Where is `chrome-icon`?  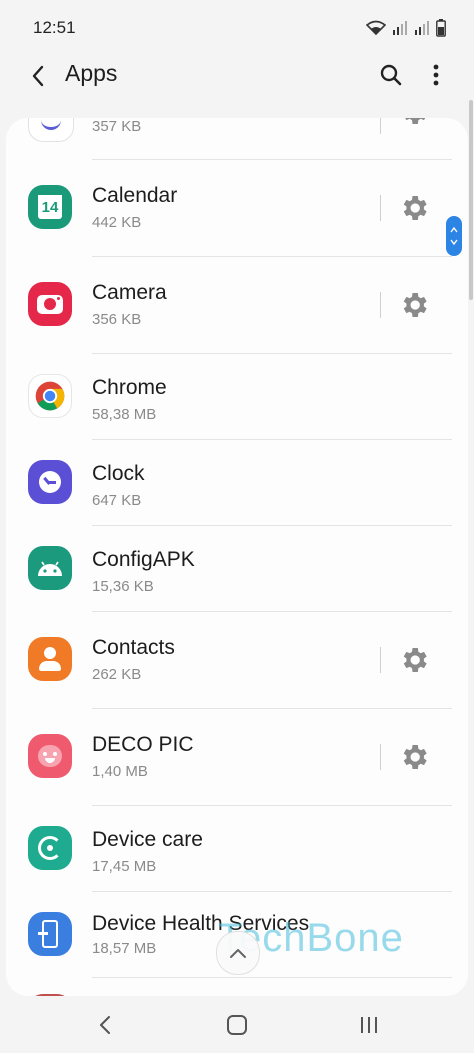
chrome-icon is located at coordinates (50, 396).